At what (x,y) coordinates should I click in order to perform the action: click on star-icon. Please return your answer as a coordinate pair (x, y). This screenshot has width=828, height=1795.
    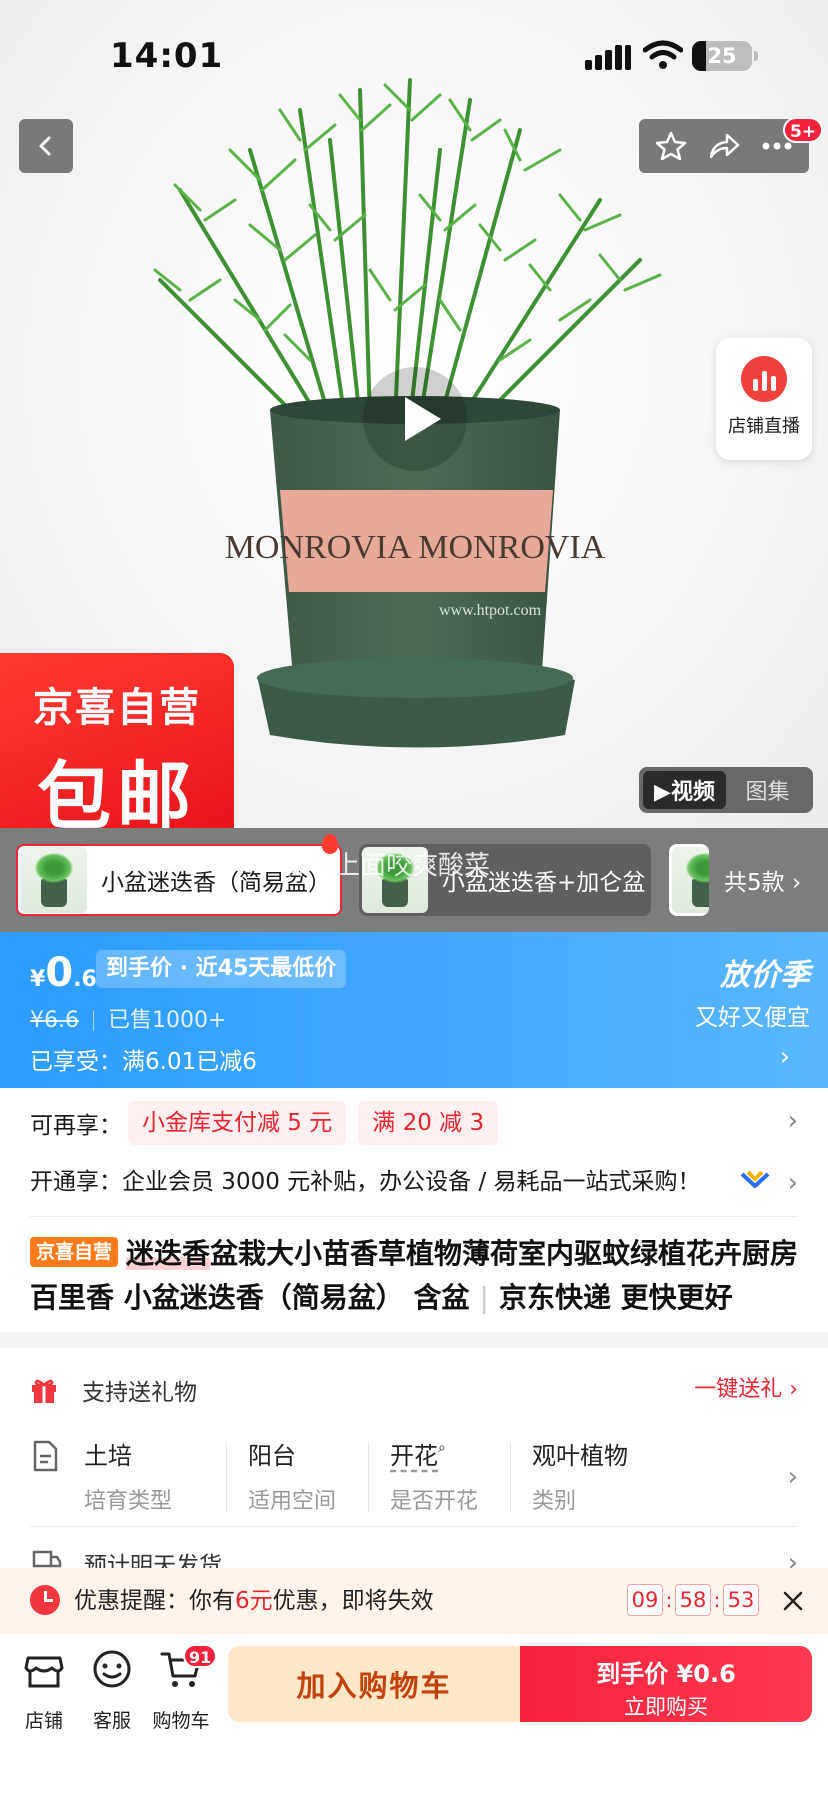
    Looking at the image, I should click on (671, 146).